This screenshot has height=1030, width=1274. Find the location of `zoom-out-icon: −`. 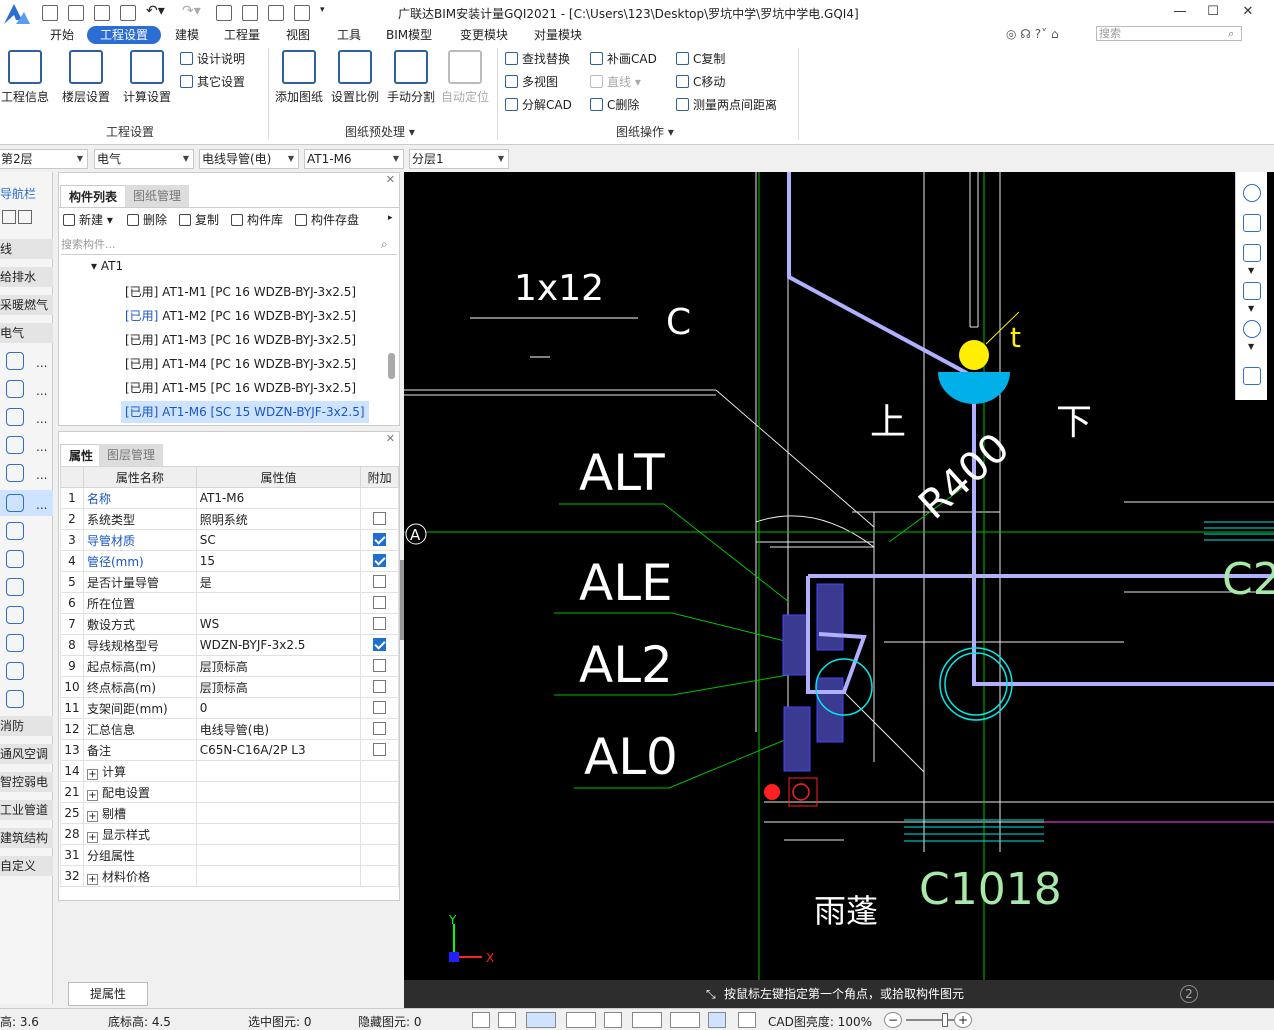

zoom-out-icon: − is located at coordinates (893, 1020).